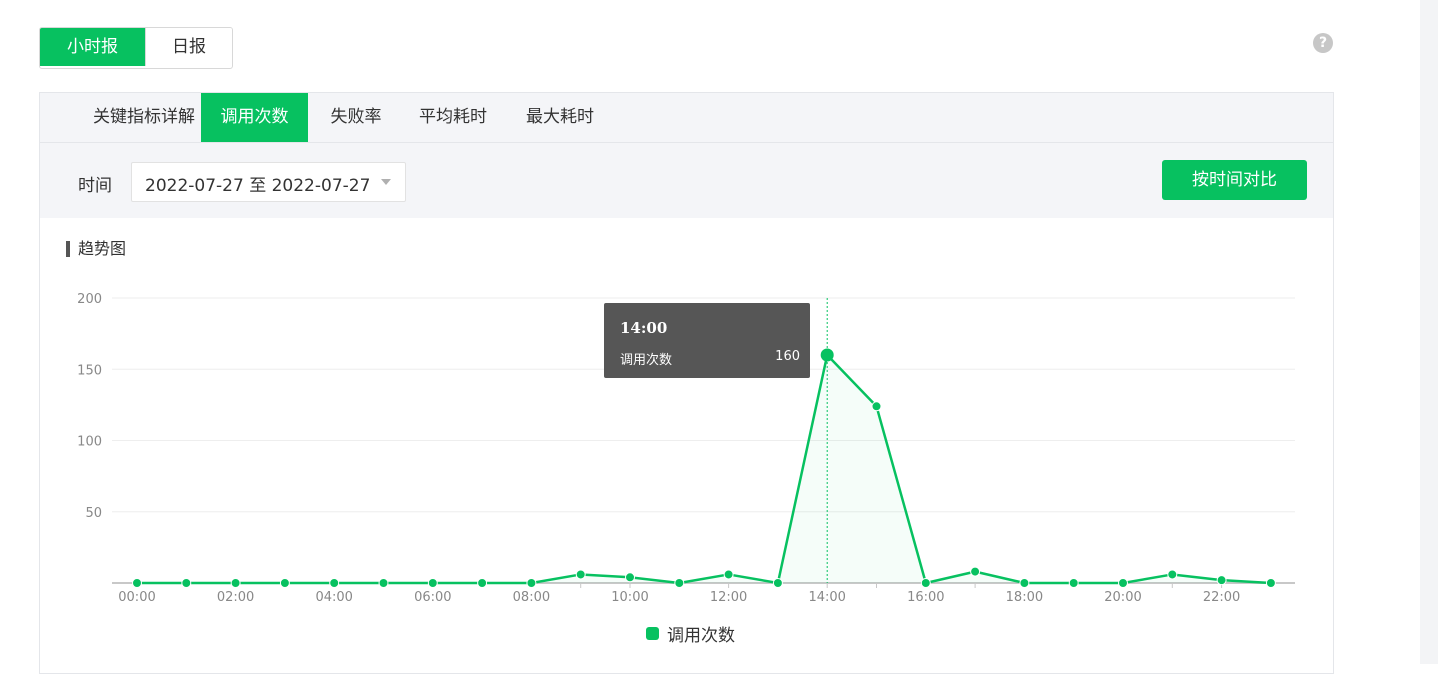 The height and width of the screenshot is (674, 1438). I want to click on x-tick-label: 18:00, so click(1024, 597).